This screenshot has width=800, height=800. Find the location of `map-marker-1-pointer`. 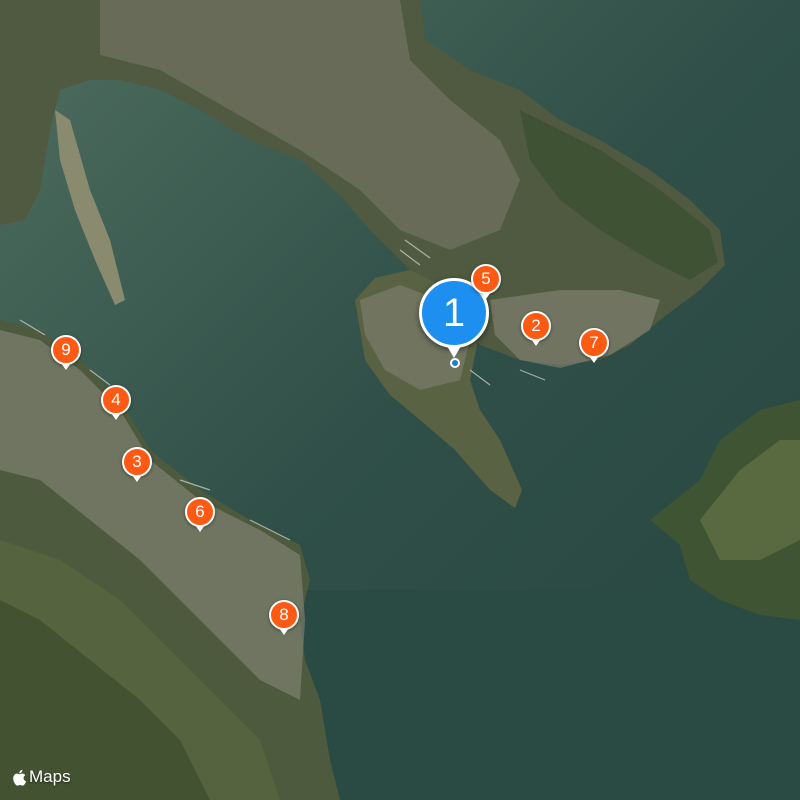

map-marker-1-pointer is located at coordinates (454, 352).